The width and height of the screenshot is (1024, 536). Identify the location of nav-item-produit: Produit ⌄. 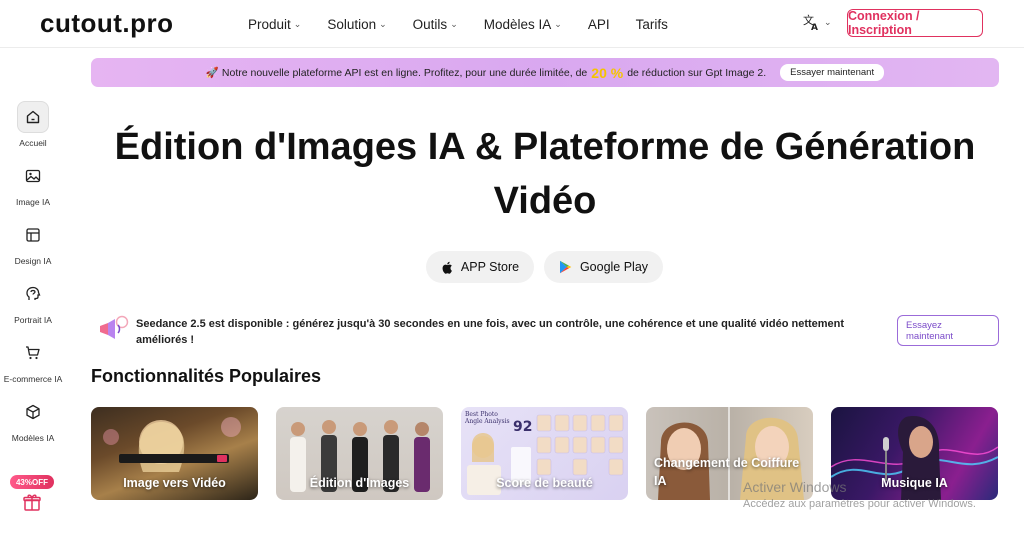
(274, 24).